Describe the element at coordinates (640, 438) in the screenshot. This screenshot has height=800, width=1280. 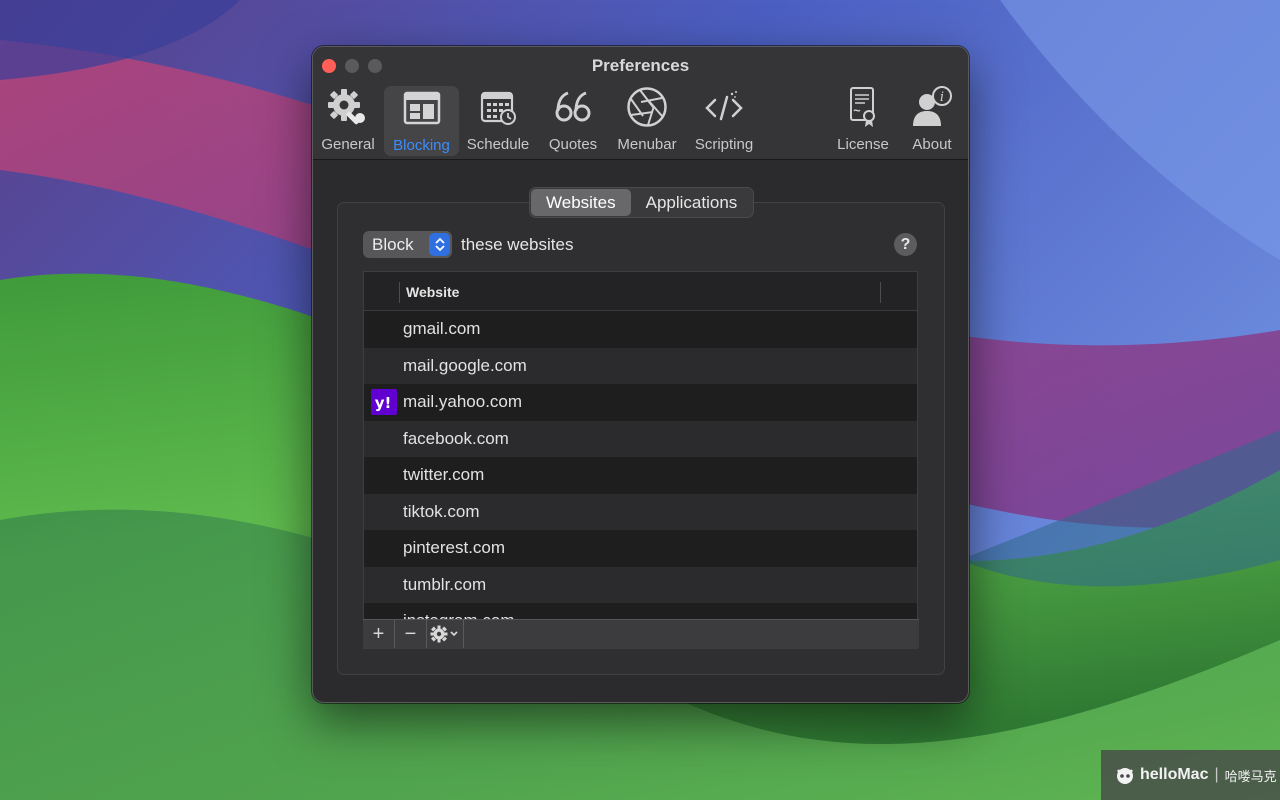
I see `table-row: facebook.com` at that location.